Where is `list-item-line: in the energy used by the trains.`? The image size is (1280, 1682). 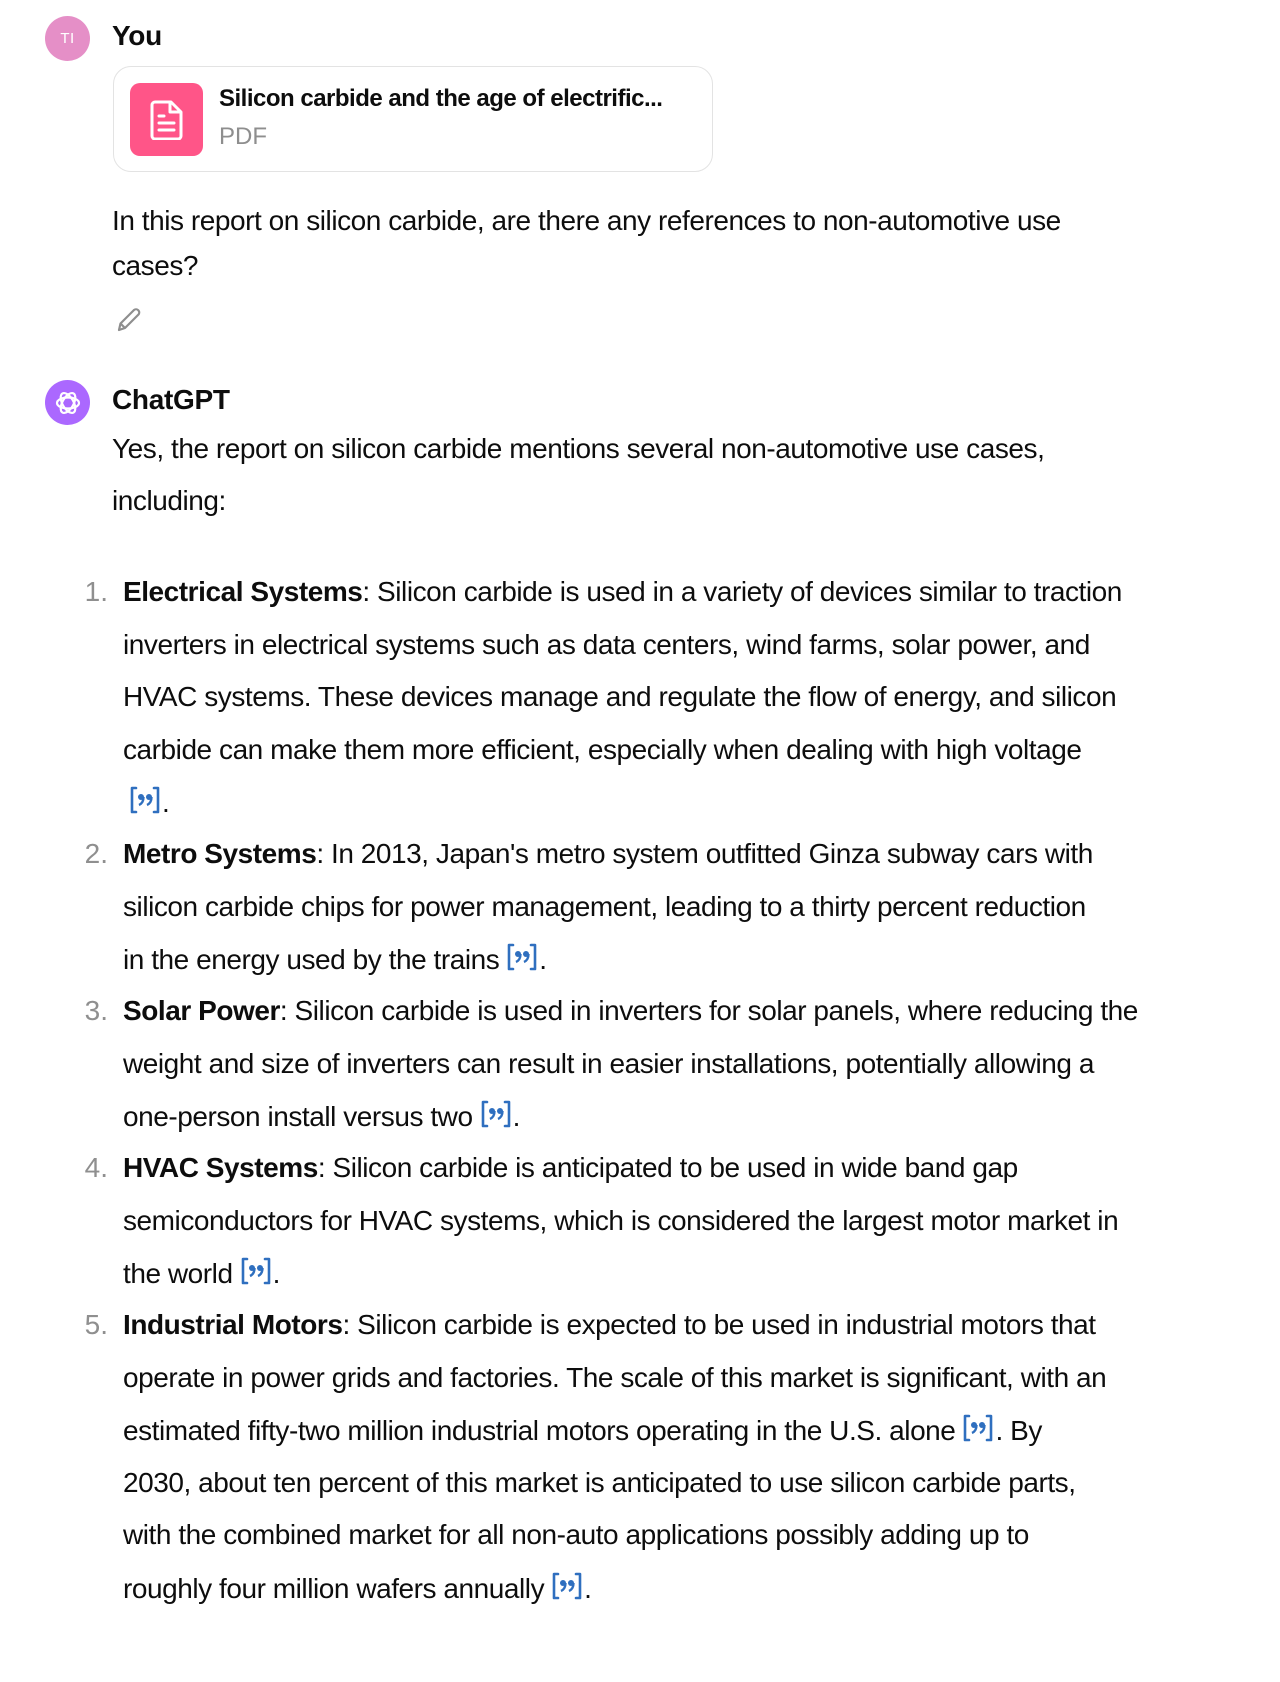 list-item-line: in the energy used by the trains. is located at coordinates (335, 959).